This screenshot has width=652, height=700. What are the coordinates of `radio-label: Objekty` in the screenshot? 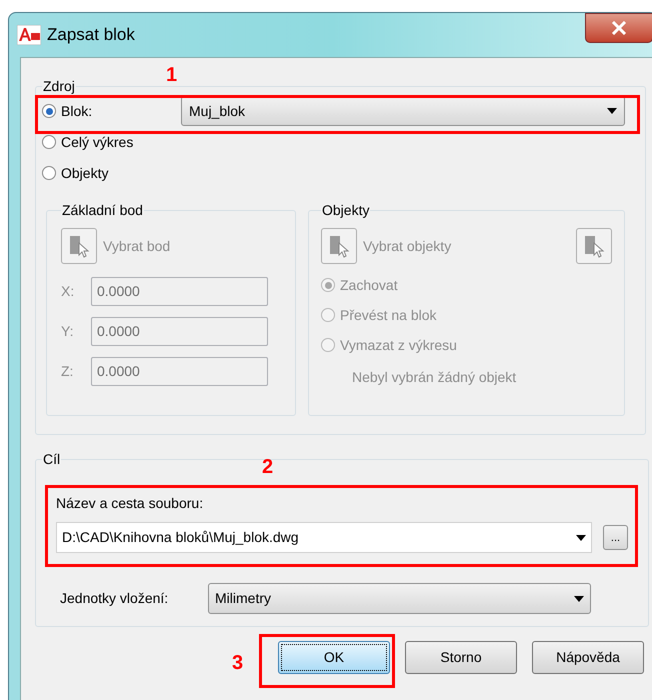 It's located at (84, 173).